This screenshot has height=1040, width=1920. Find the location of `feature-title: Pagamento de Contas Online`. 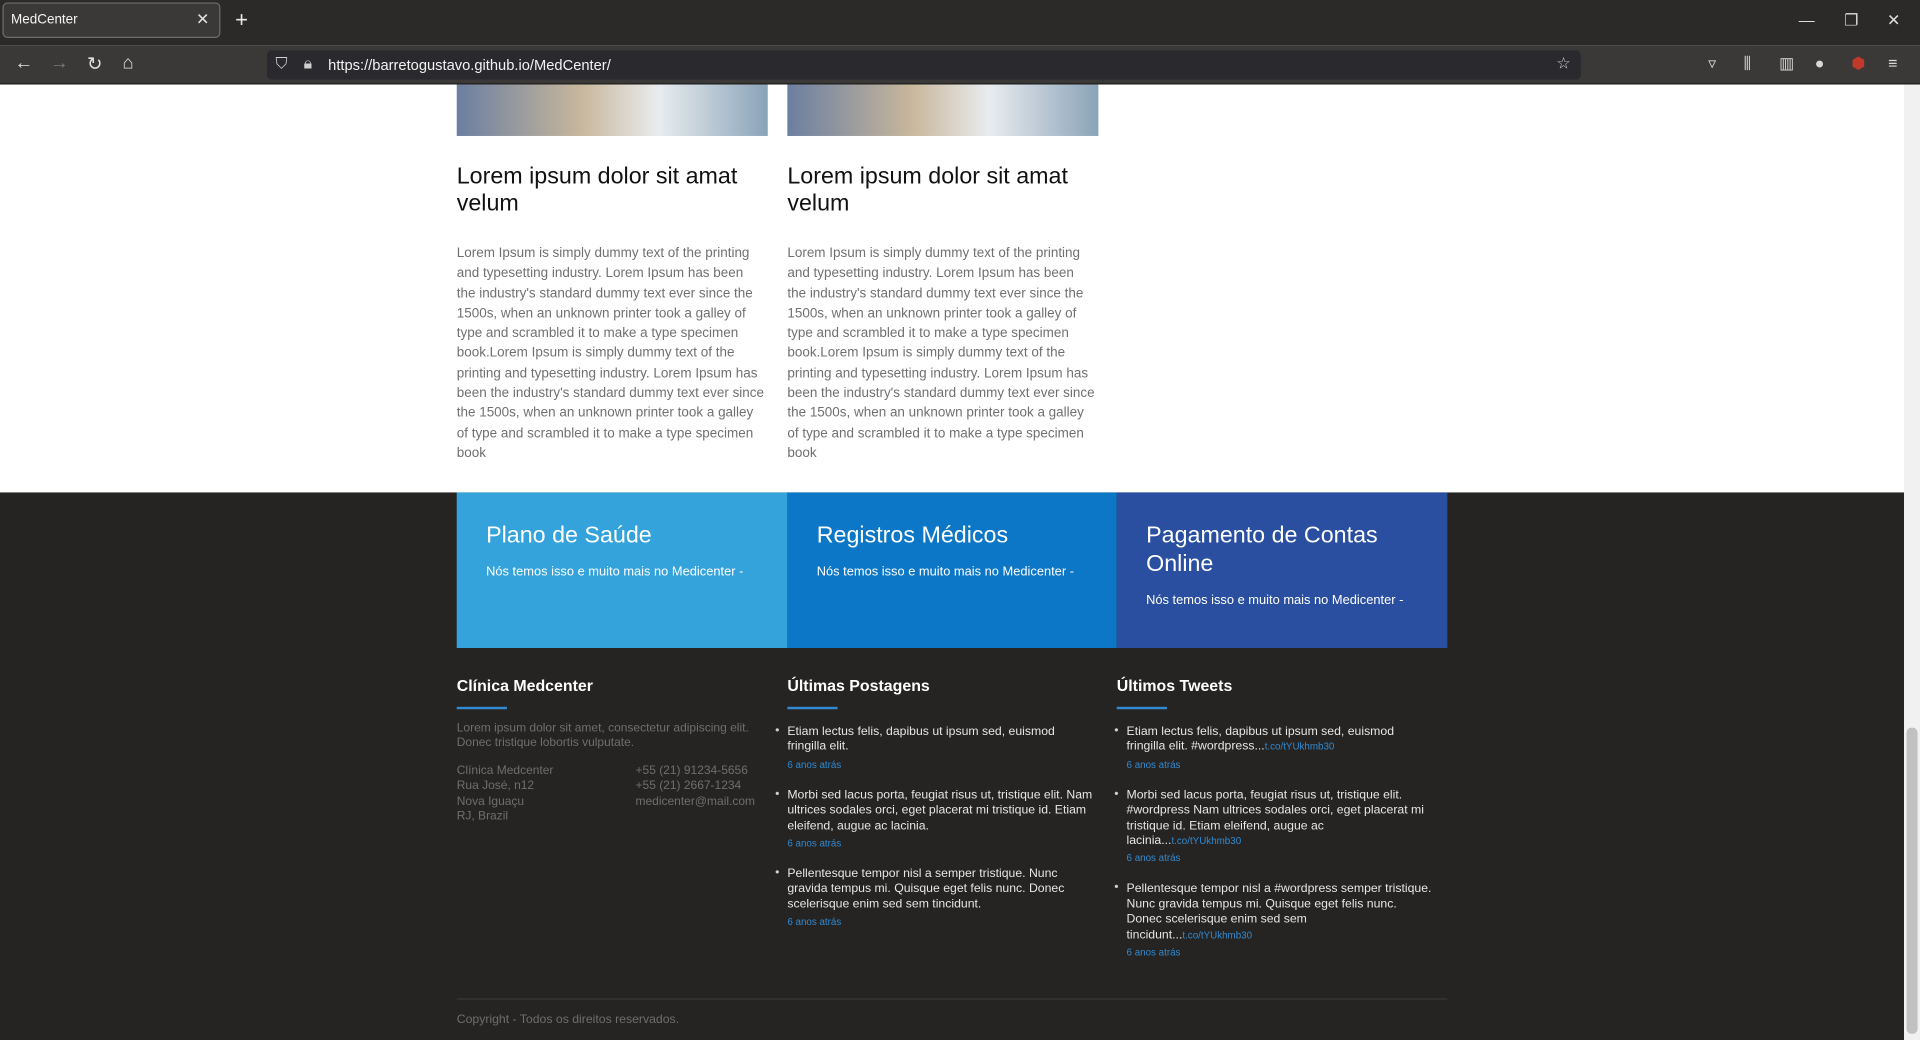

feature-title: Pagamento de Contas Online is located at coordinates (1262, 550).